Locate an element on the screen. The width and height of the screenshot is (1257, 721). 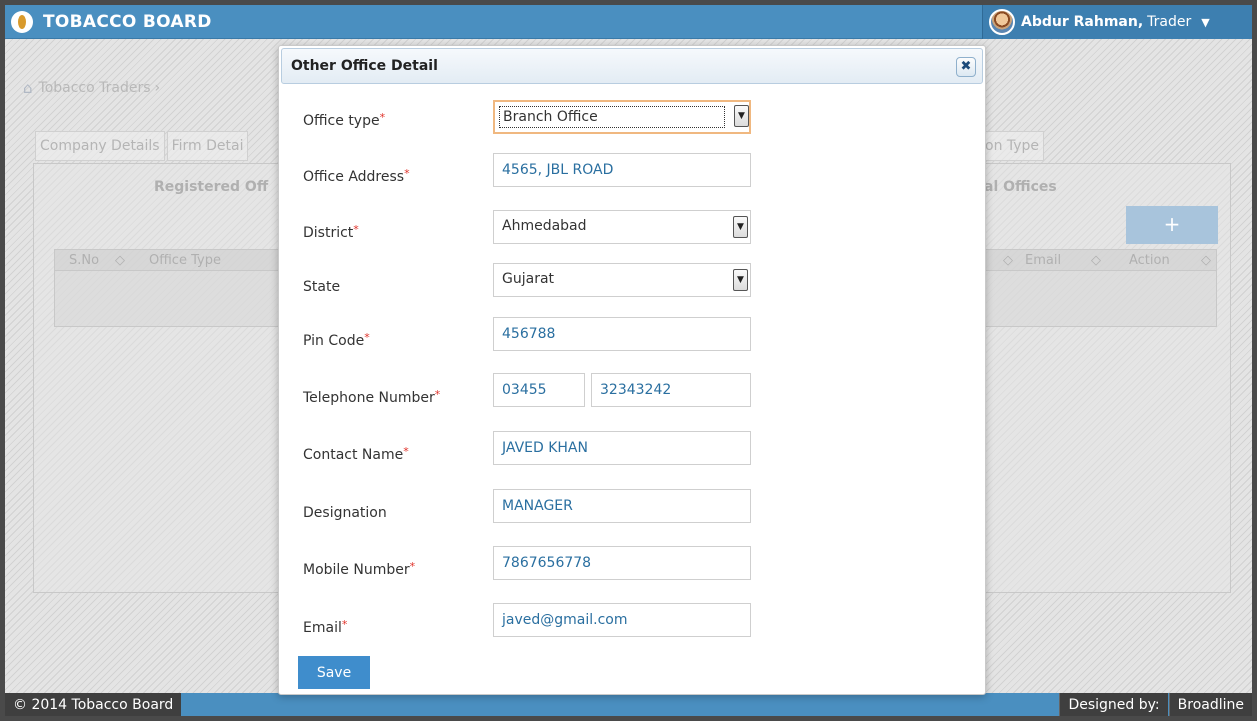
designation-input: MANAGER is located at coordinates (622, 506).